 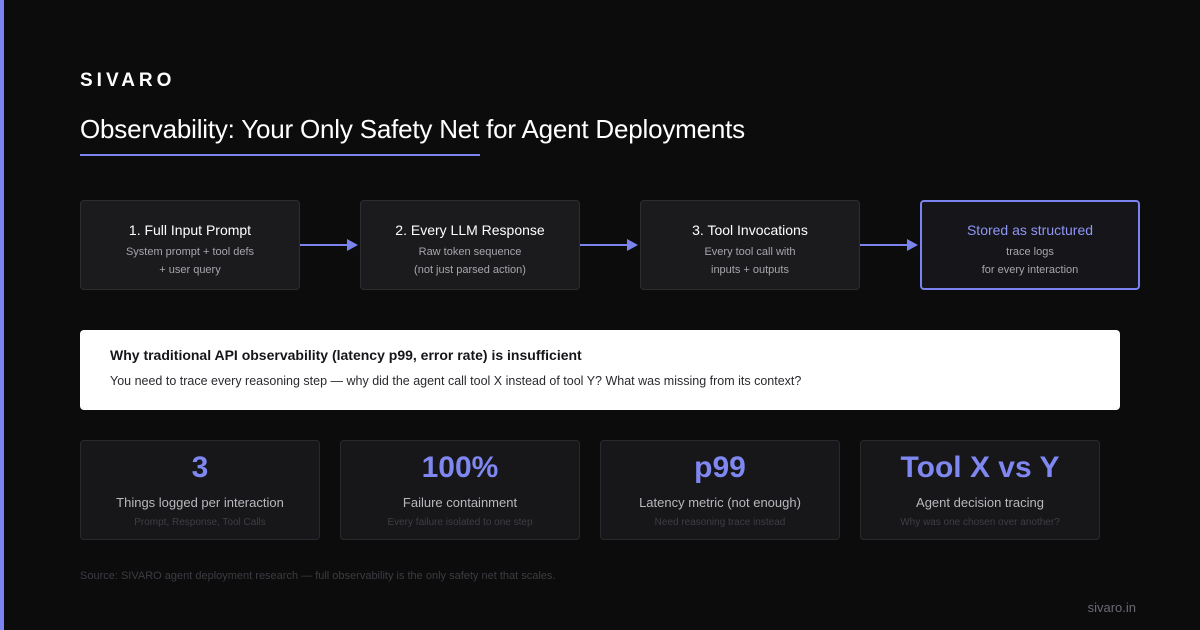 What do you see at coordinates (980, 522) in the screenshot?
I see `stat-subtext: Why was one chosen over another?` at bounding box center [980, 522].